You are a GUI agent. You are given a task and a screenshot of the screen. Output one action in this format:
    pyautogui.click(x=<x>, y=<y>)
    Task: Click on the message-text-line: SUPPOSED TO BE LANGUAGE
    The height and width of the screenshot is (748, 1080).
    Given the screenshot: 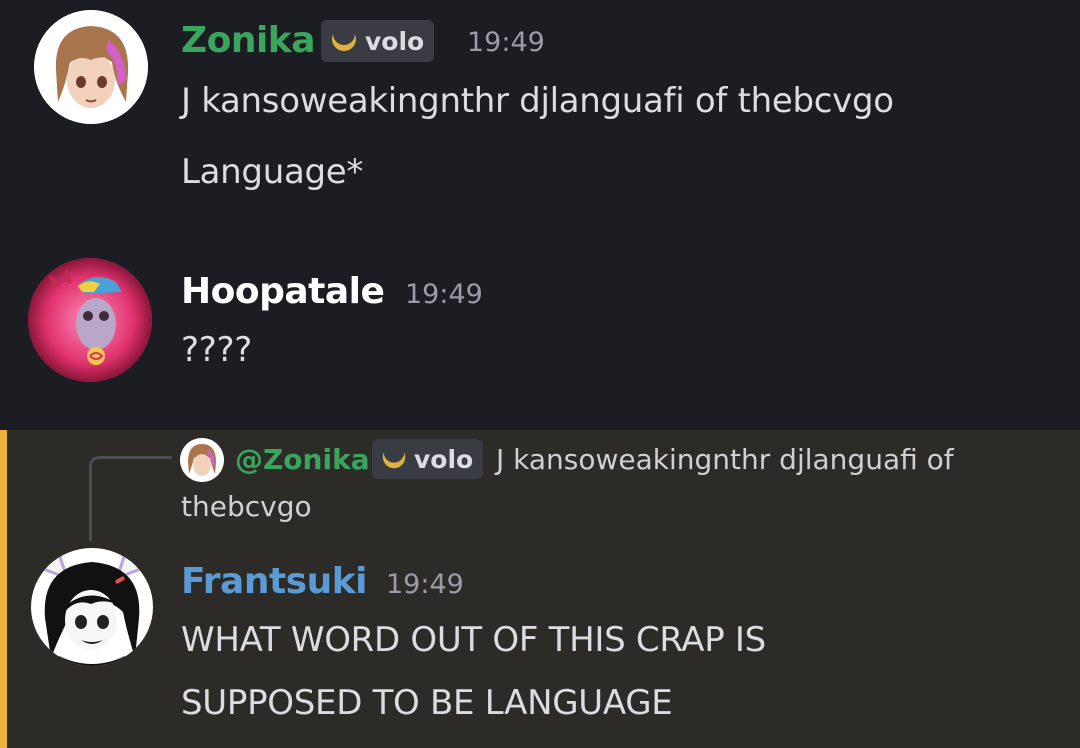 What is the action you would take?
    pyautogui.click(x=427, y=703)
    